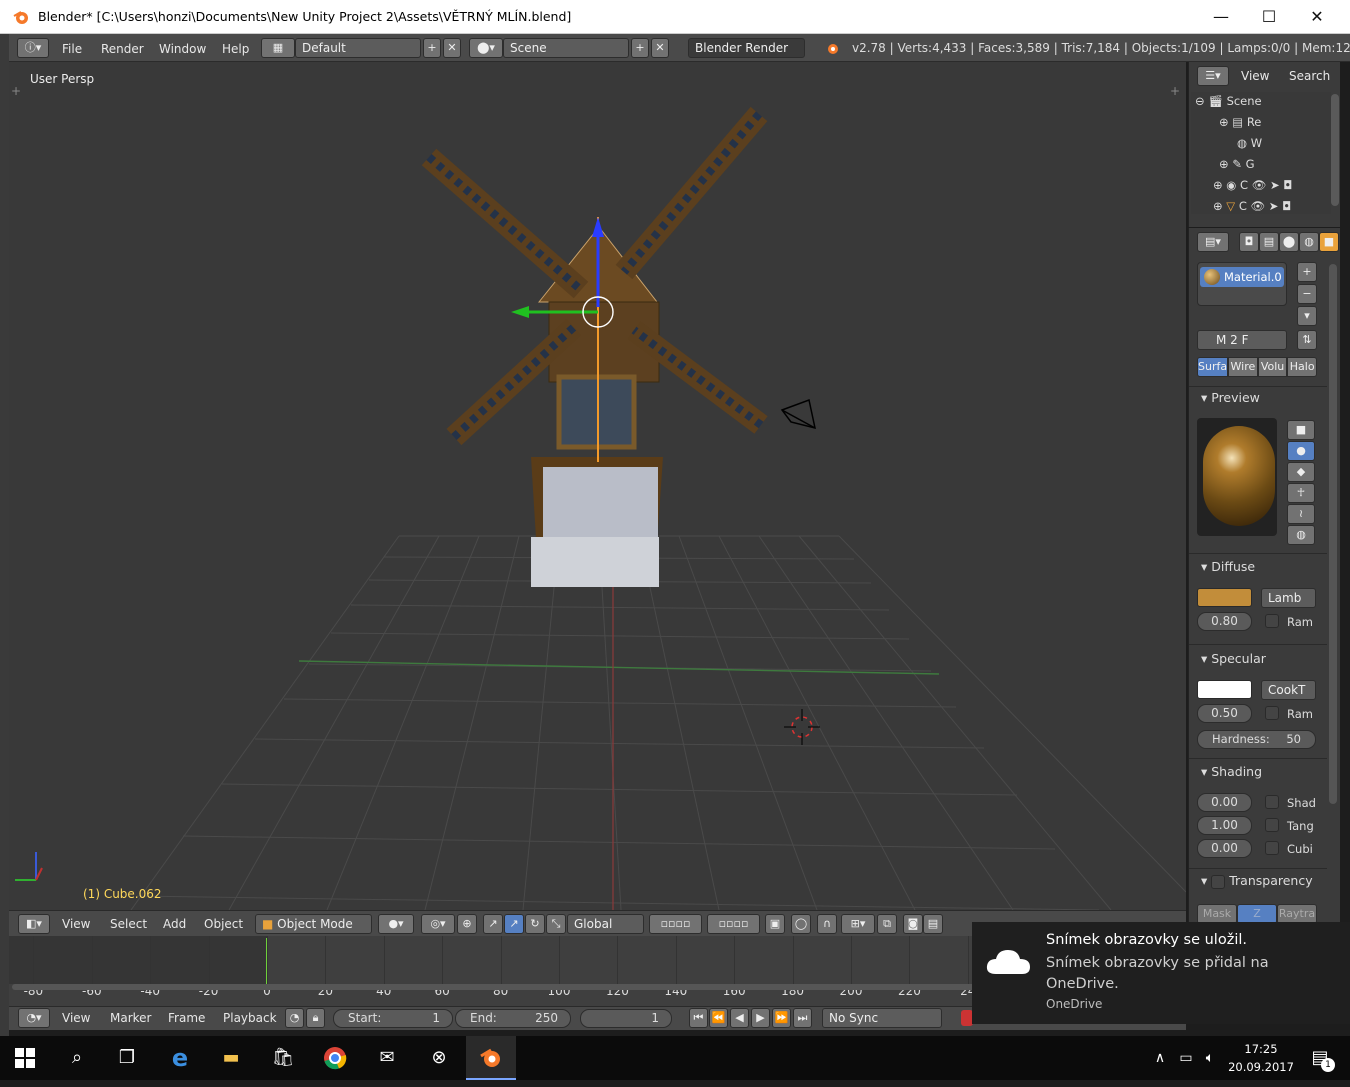  What do you see at coordinates (605, 924) in the screenshot?
I see `transform-orientation-select: Global` at bounding box center [605, 924].